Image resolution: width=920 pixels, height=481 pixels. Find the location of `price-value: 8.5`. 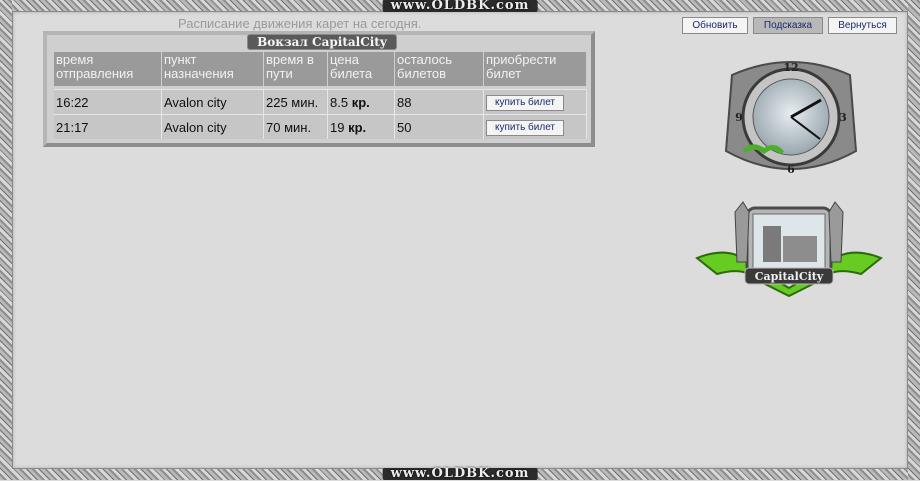

price-value: 8.5 is located at coordinates (339, 102).